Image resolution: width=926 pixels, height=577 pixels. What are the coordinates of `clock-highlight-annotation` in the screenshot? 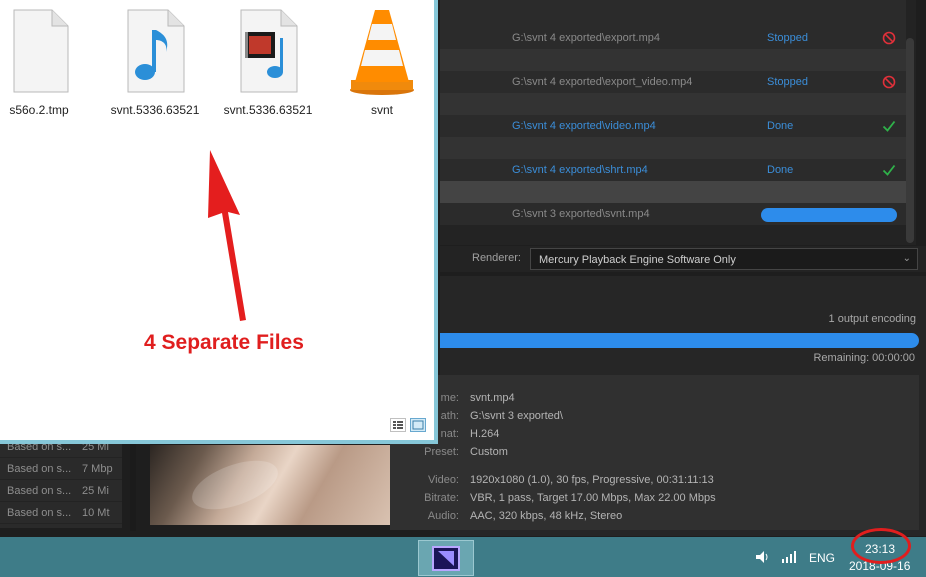 It's located at (881, 546).